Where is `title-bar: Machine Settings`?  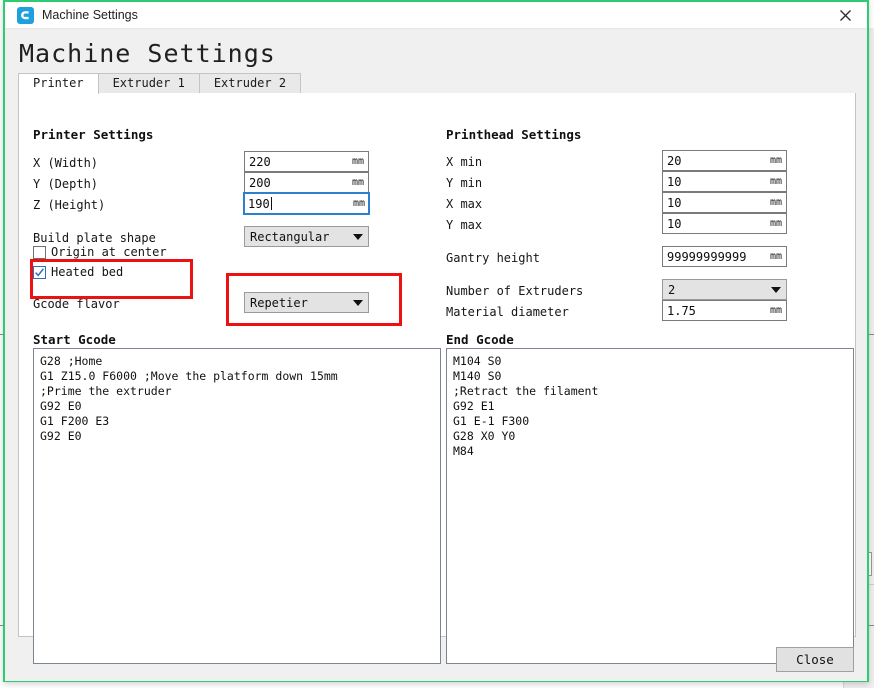
title-bar: Machine Settings is located at coordinates (436, 15).